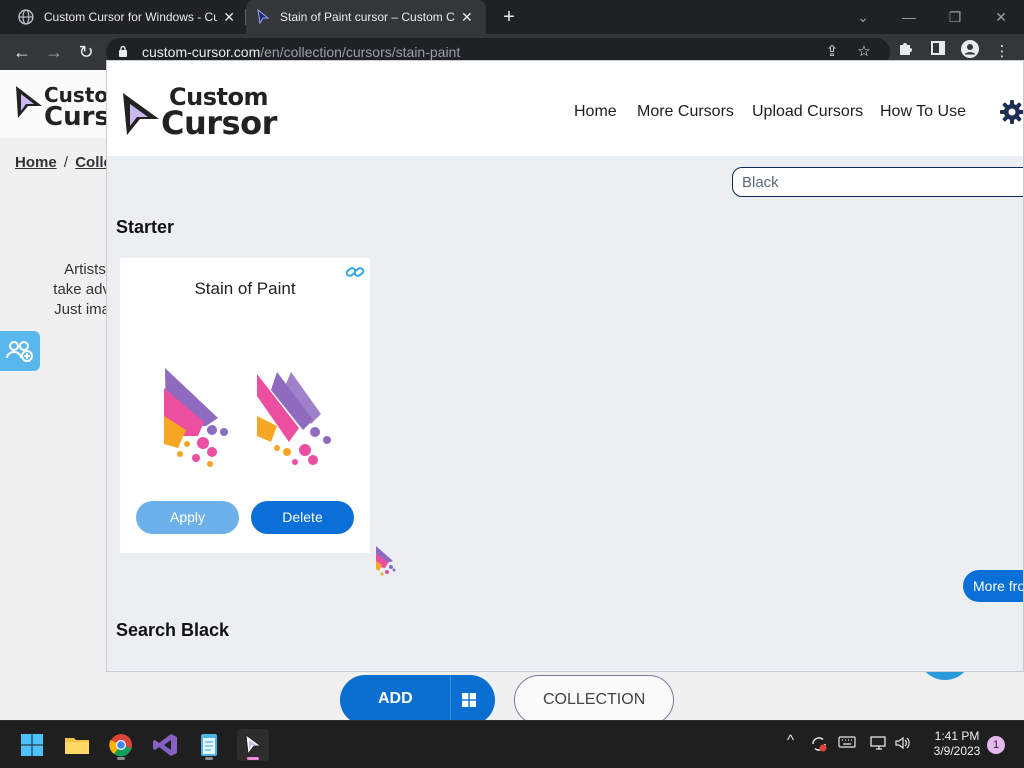  Describe the element at coordinates (903, 744) in the screenshot. I see `volume-icon` at that location.